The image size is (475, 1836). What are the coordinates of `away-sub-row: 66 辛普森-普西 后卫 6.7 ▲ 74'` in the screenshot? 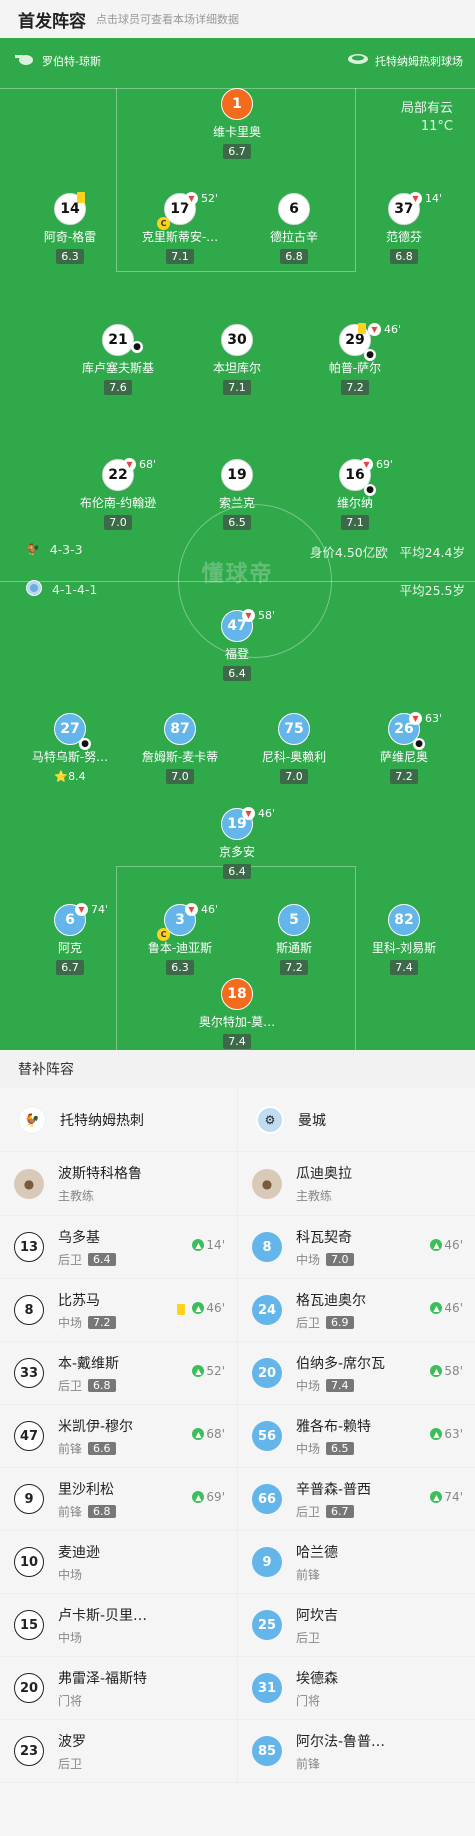 It's located at (356, 1499).